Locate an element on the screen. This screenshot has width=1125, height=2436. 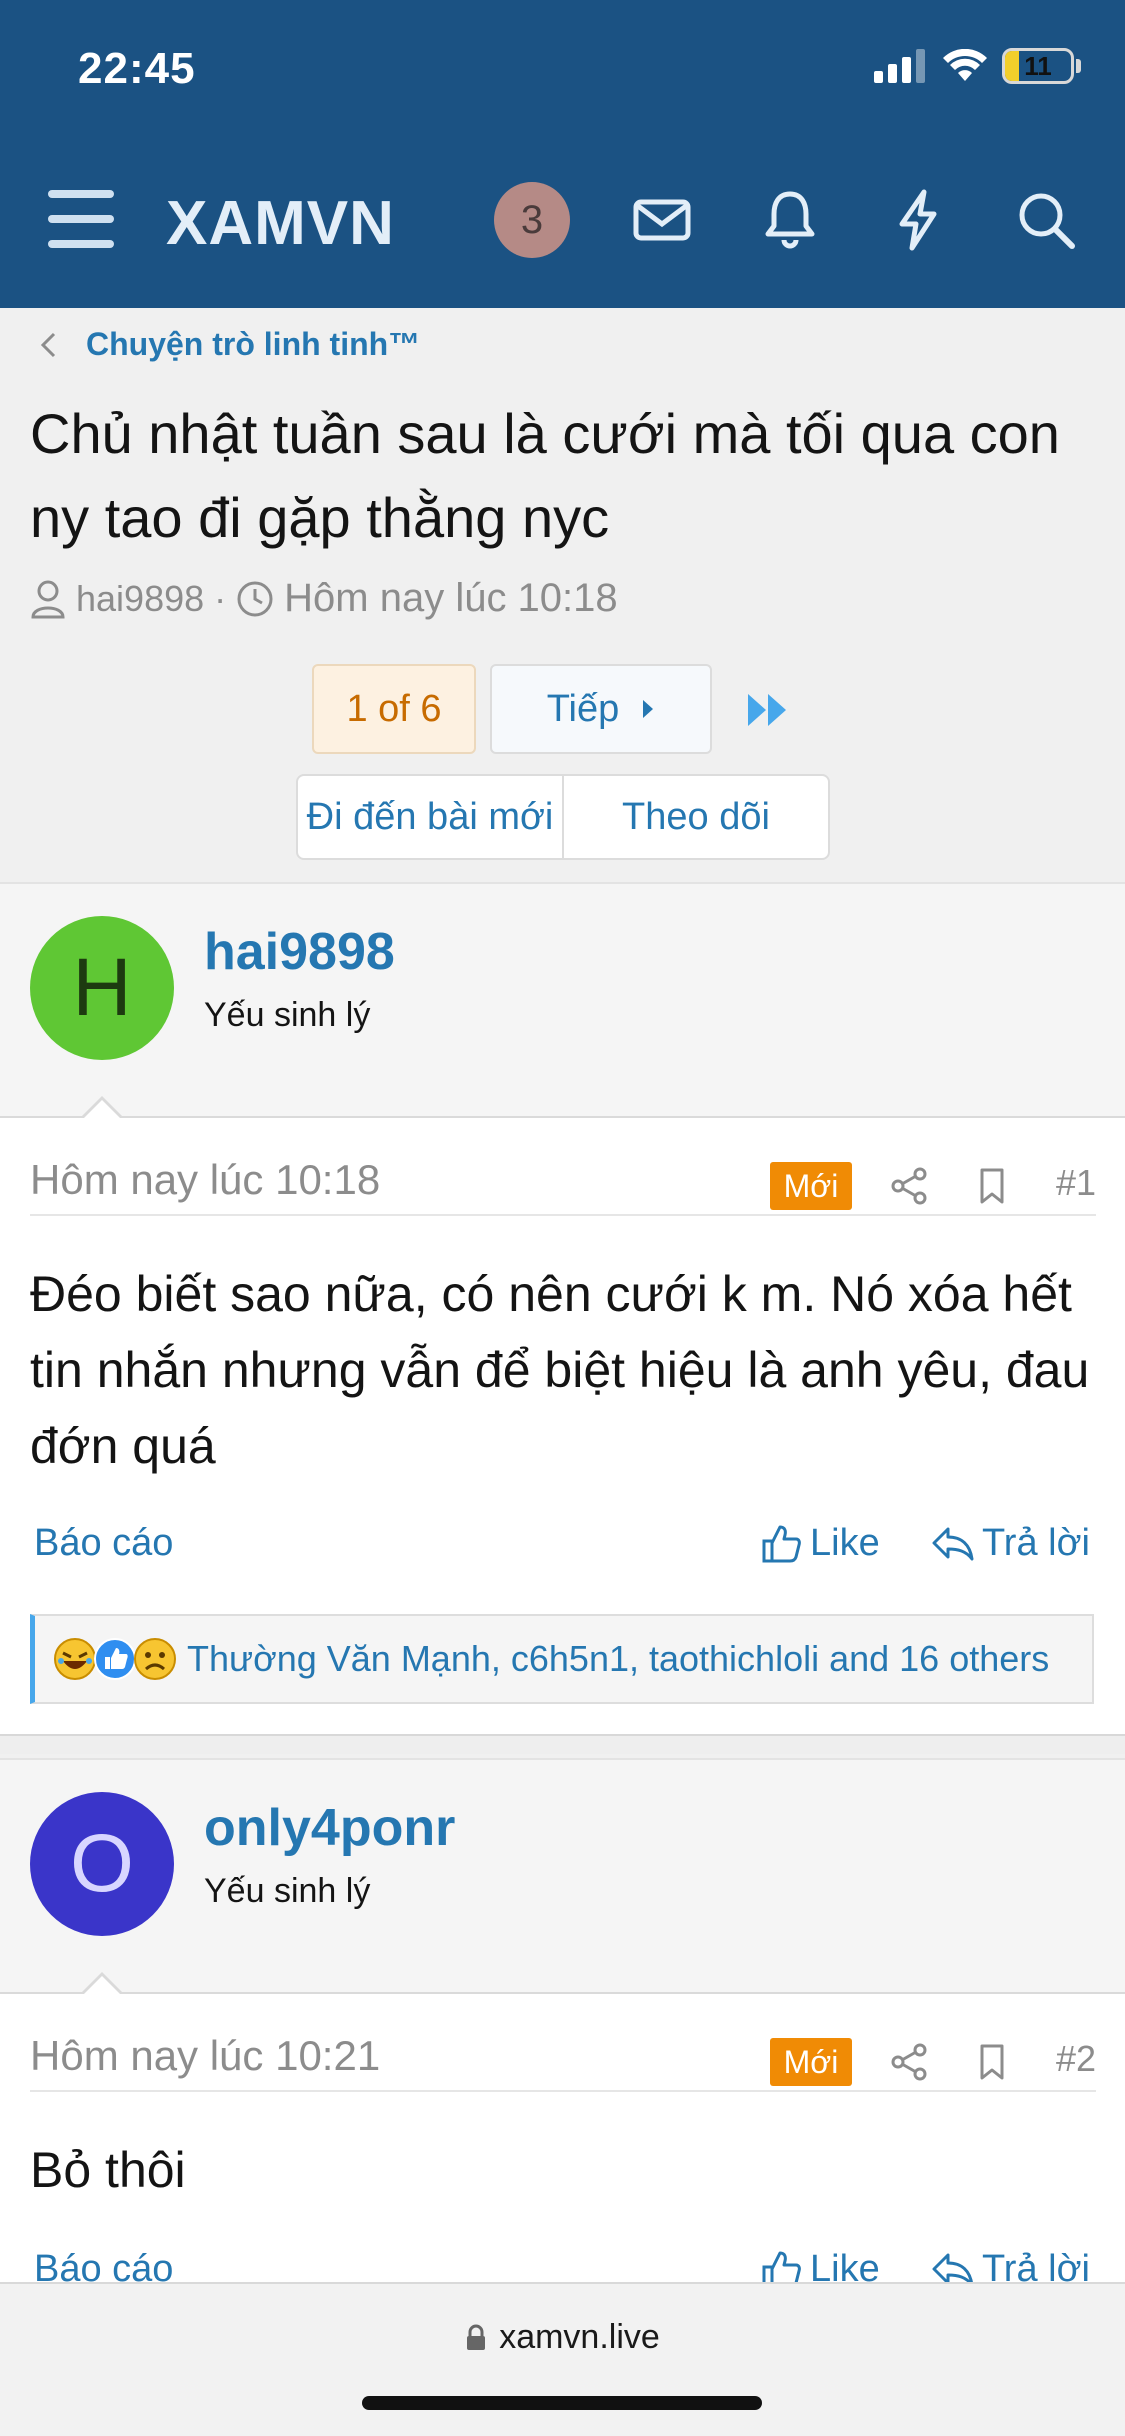
next-page-button: Tiếp is located at coordinates (601, 709).